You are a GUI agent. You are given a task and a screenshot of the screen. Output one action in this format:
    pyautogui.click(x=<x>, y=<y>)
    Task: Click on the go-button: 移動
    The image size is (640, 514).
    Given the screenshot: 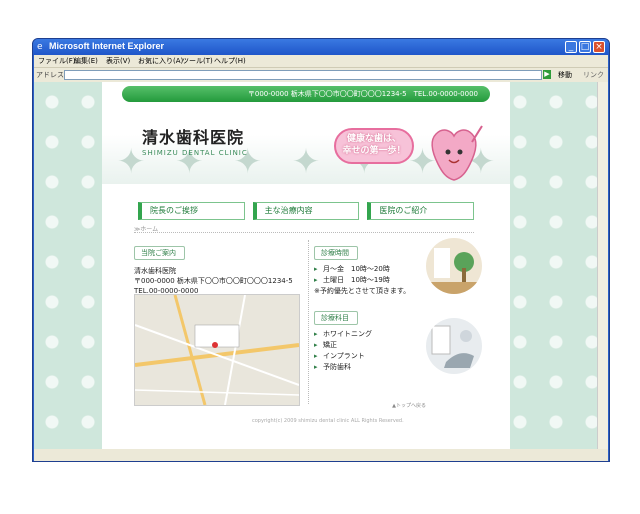 What is the action you would take?
    pyautogui.click(x=565, y=75)
    